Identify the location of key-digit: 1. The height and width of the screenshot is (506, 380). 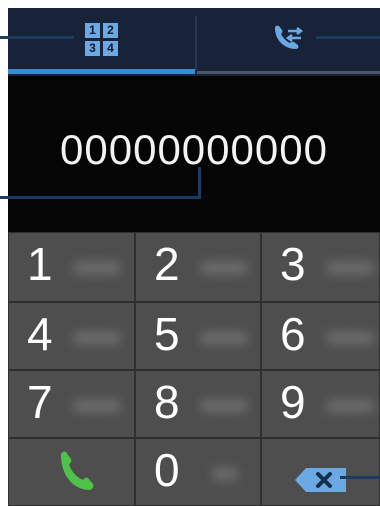
(40, 264).